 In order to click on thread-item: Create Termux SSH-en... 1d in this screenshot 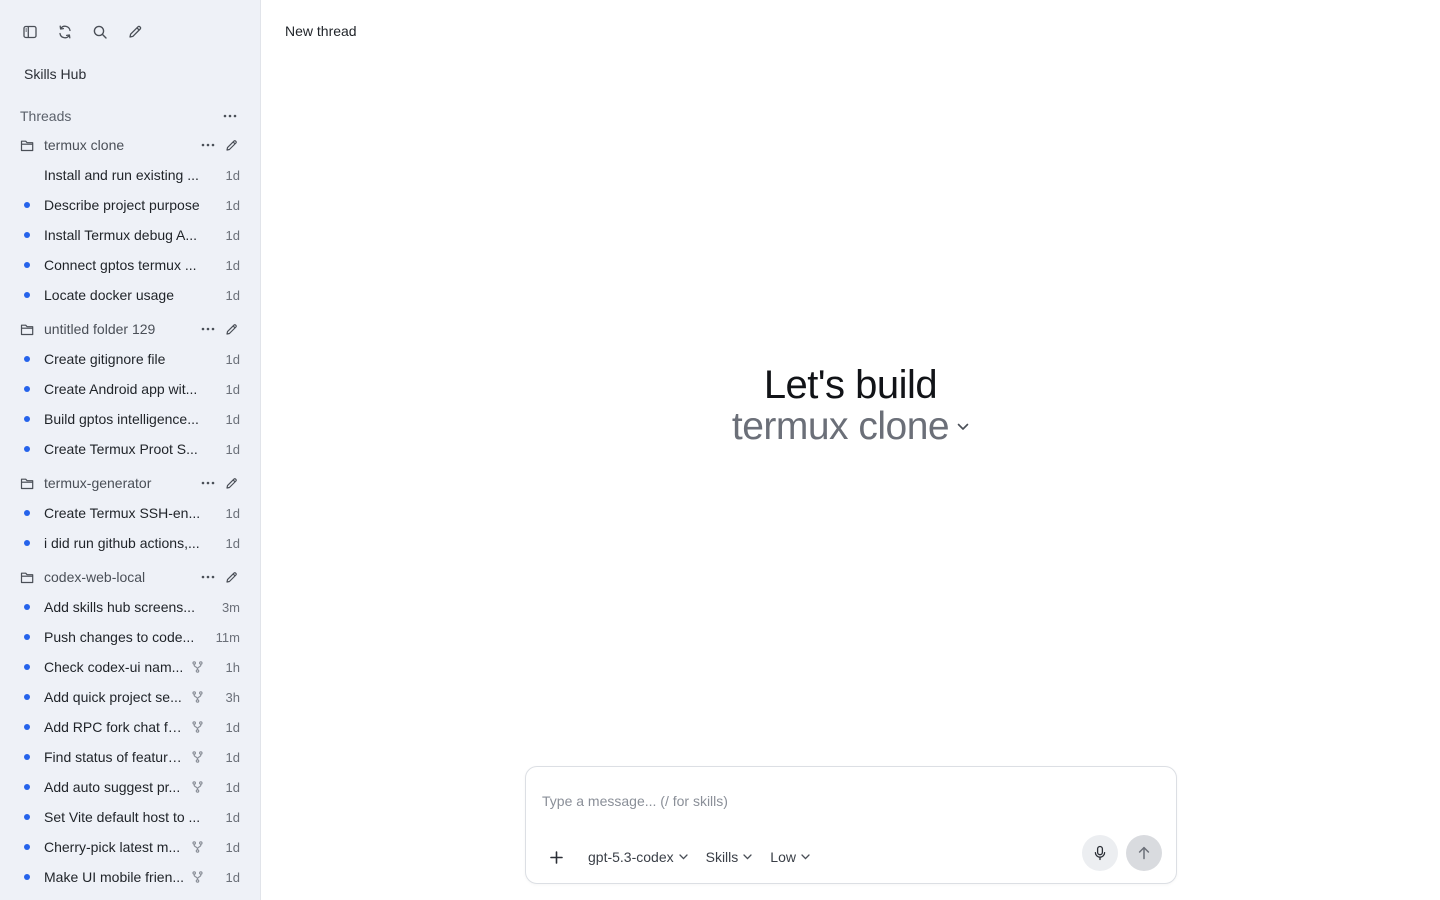, I will do `click(130, 513)`.